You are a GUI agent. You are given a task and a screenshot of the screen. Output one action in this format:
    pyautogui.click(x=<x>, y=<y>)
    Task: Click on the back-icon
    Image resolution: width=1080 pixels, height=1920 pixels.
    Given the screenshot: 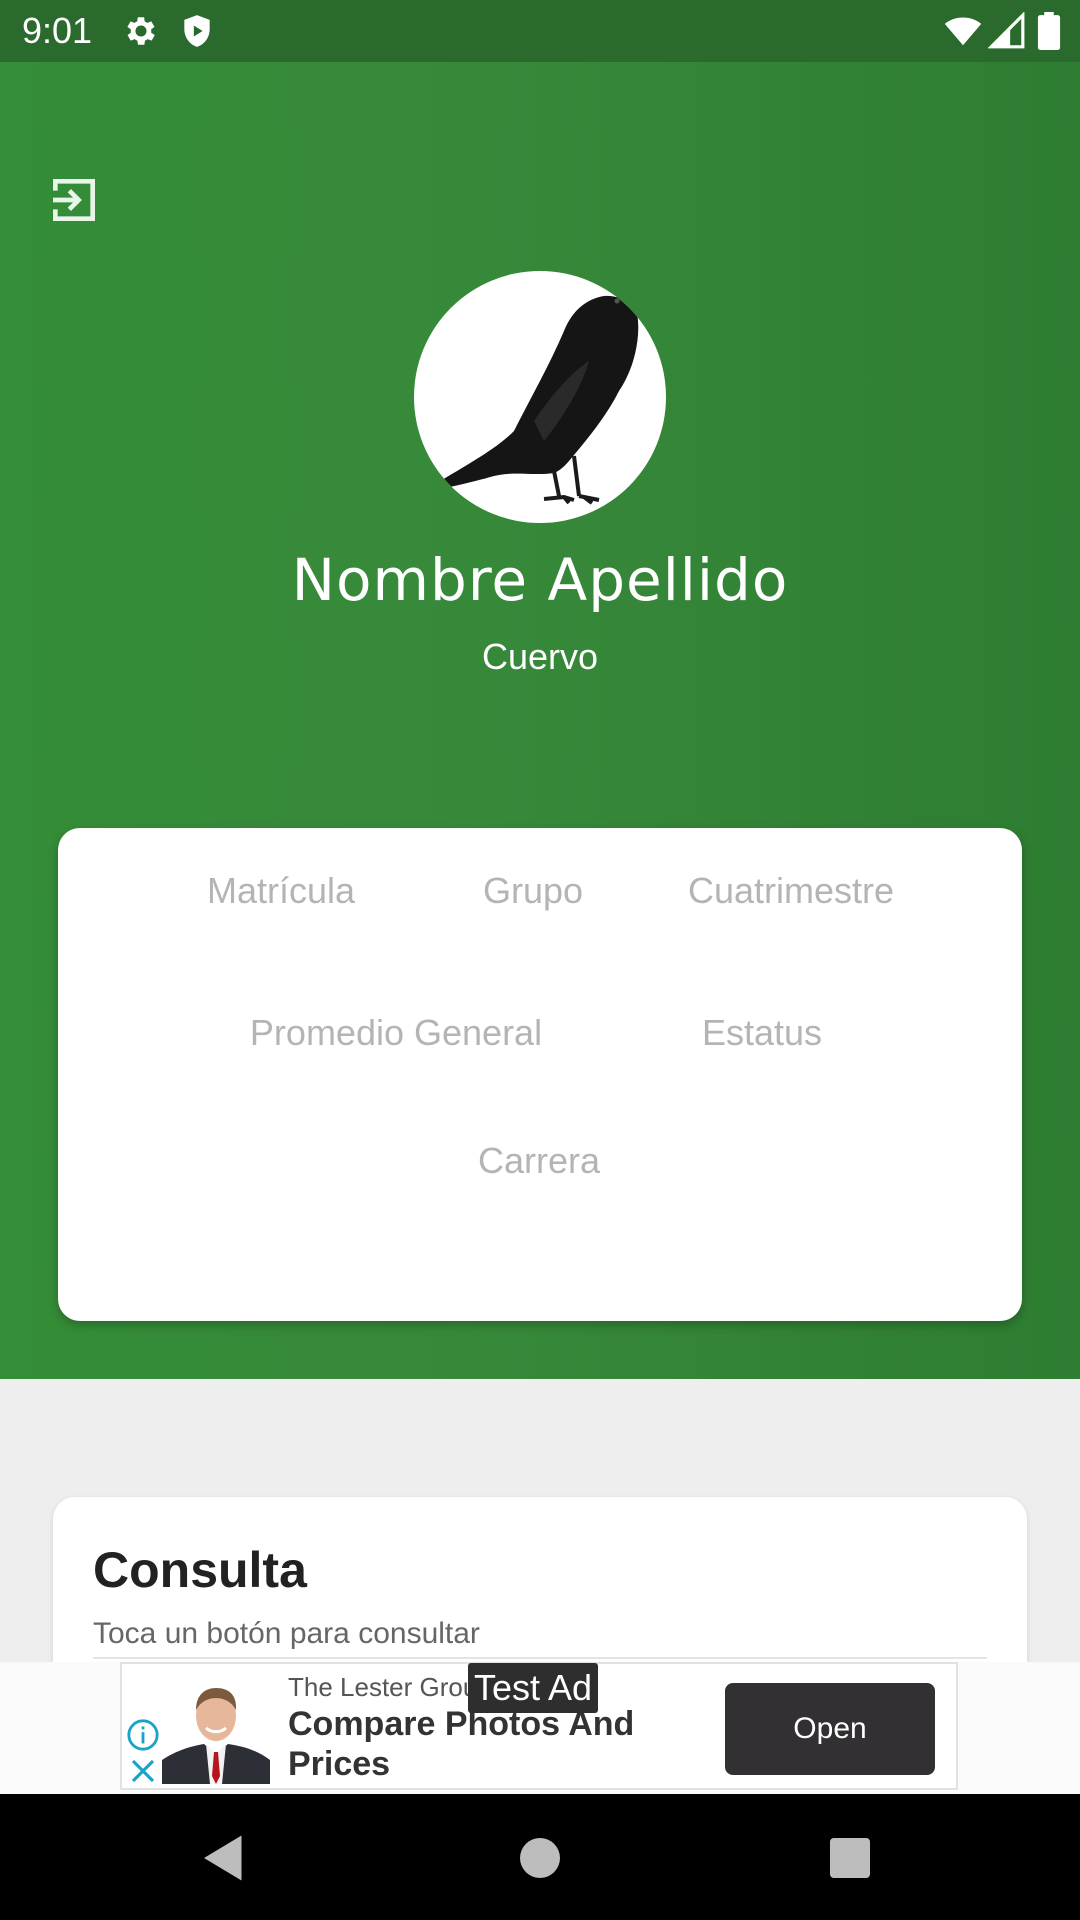 What is the action you would take?
    pyautogui.click(x=224, y=1858)
    